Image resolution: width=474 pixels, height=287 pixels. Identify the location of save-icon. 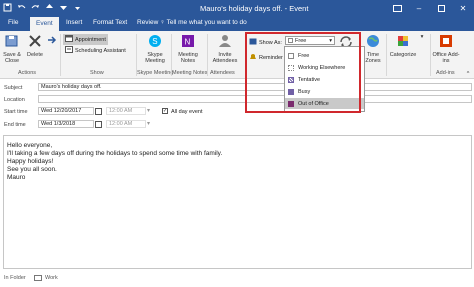
(7, 7).